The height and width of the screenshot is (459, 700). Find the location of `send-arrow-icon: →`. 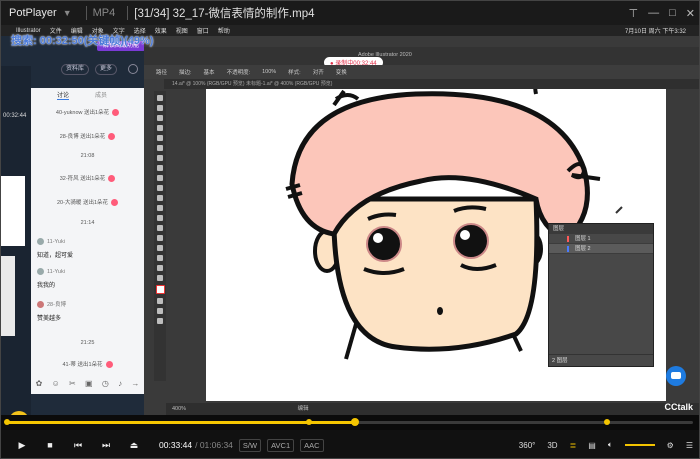

send-arrow-icon: → is located at coordinates (135, 383).